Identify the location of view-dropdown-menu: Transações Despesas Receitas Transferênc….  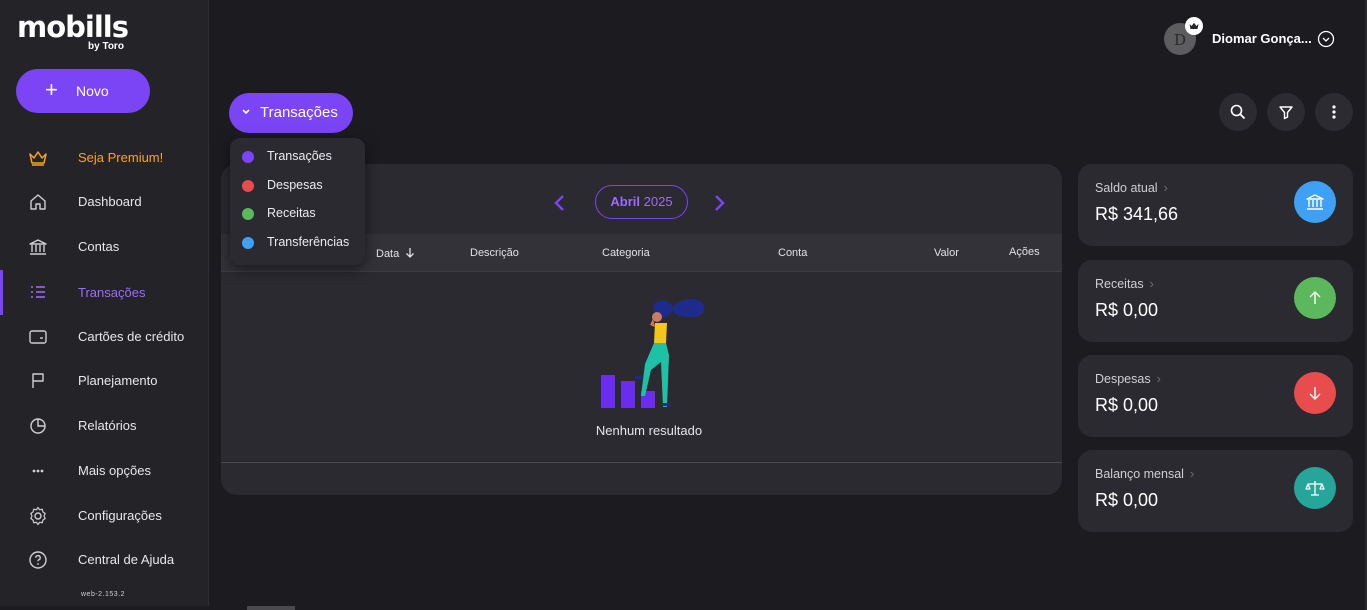
(297, 201).